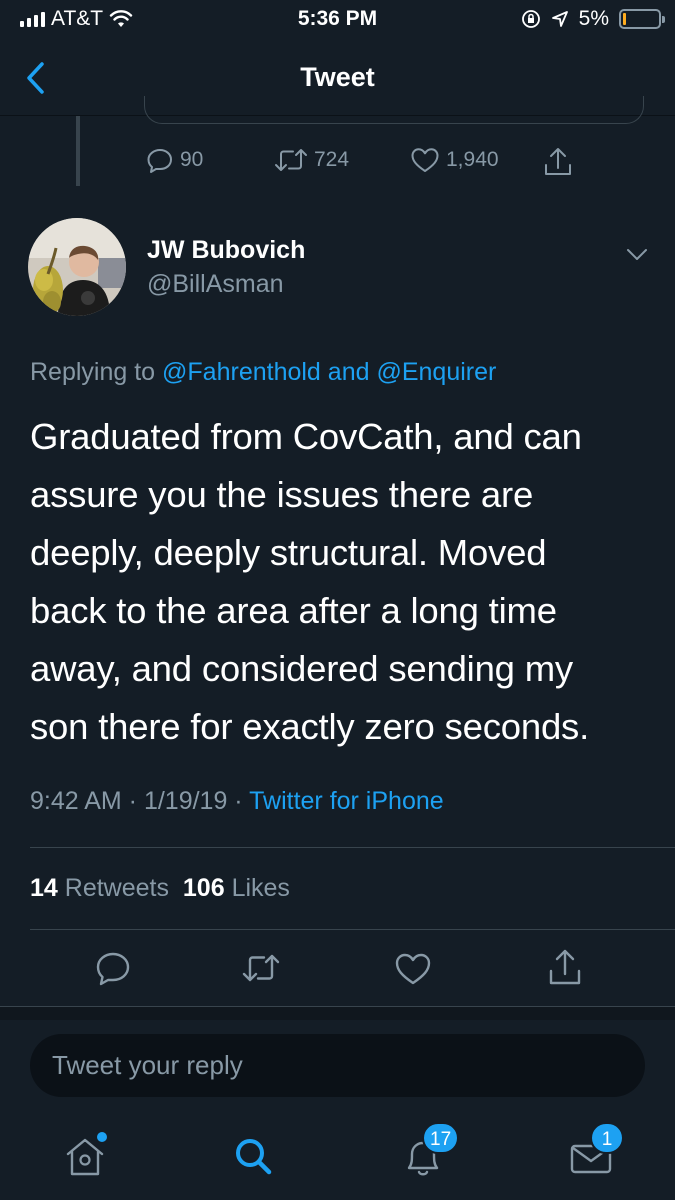  I want to click on likes-label: Likes, so click(260, 888).